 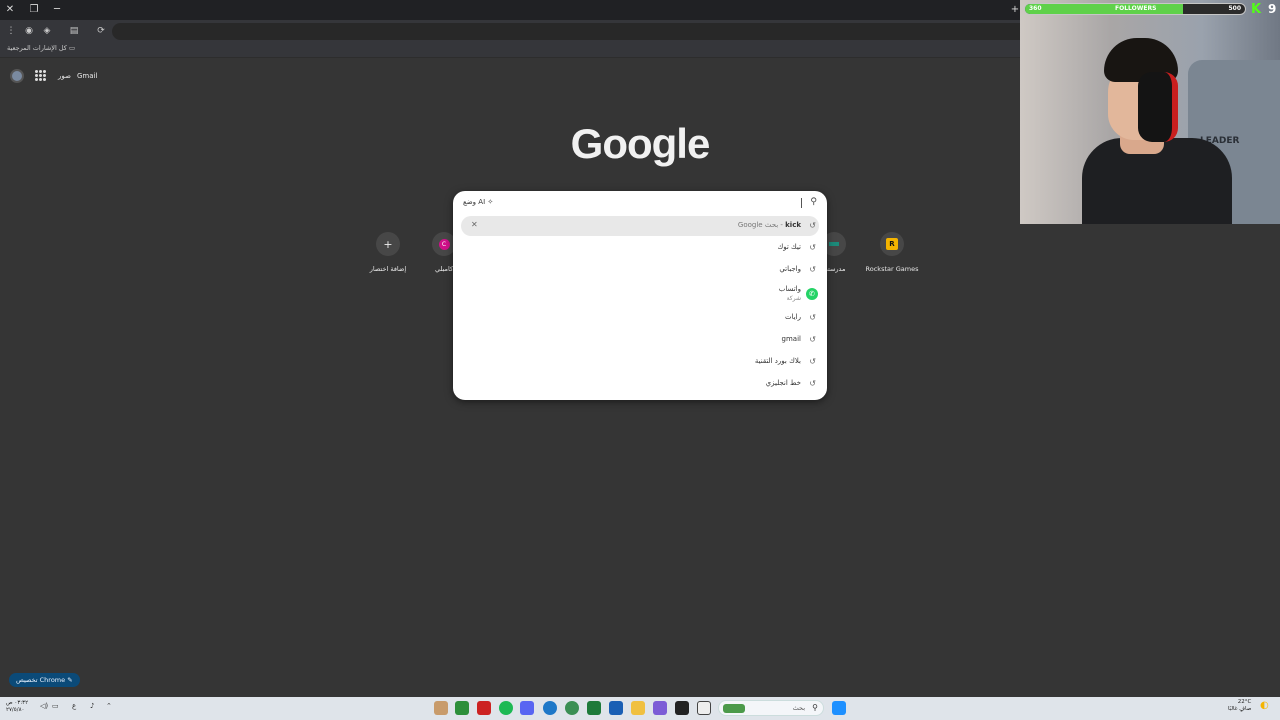 I want to click on clock: ٠٣:٣٢ ص ٢٧/٥/٨٠, so click(x=17, y=707).